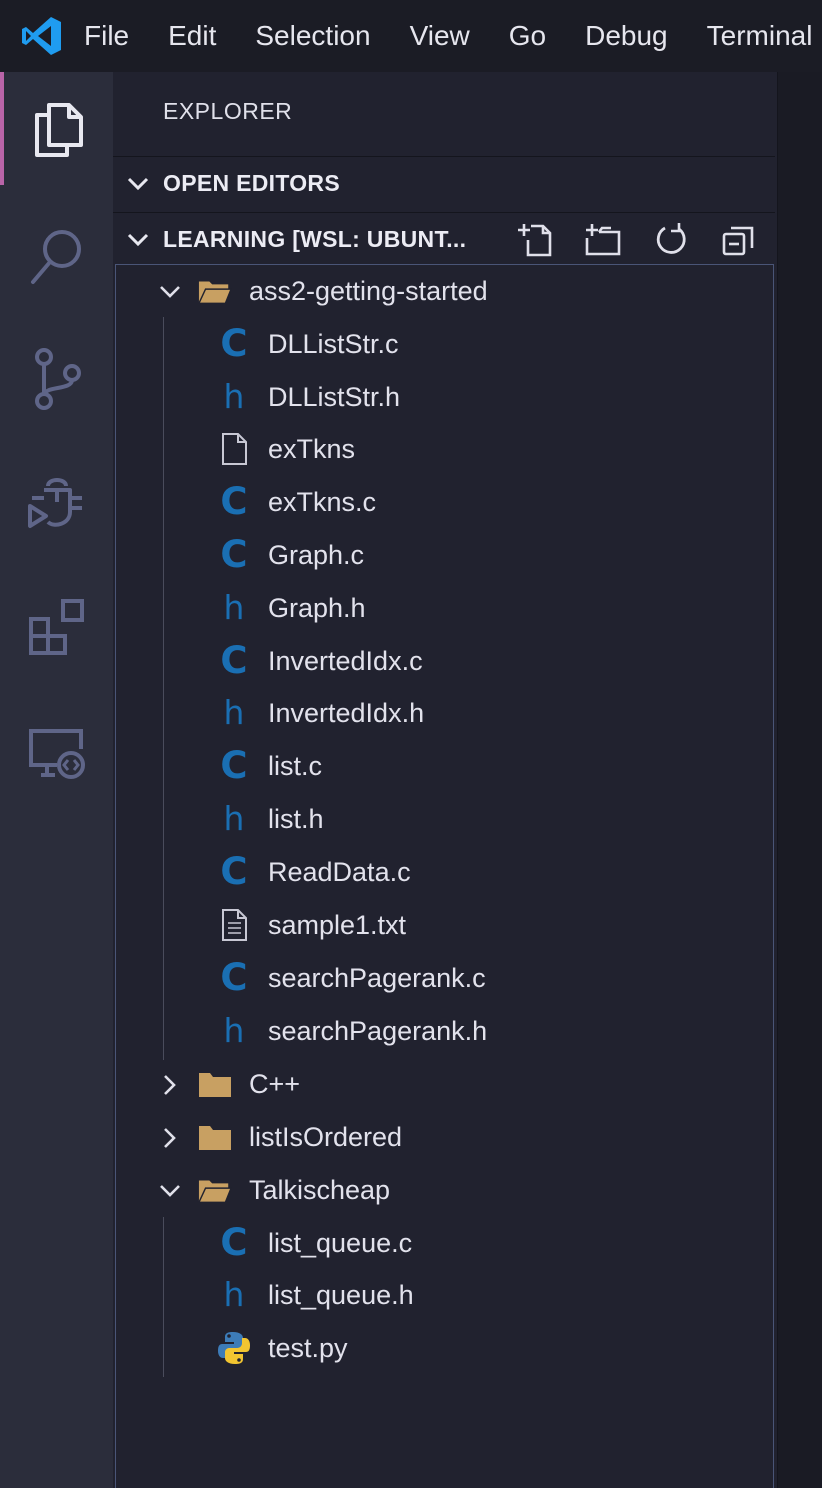  I want to click on file-sample1-txt: sample1.txt, so click(444, 925).